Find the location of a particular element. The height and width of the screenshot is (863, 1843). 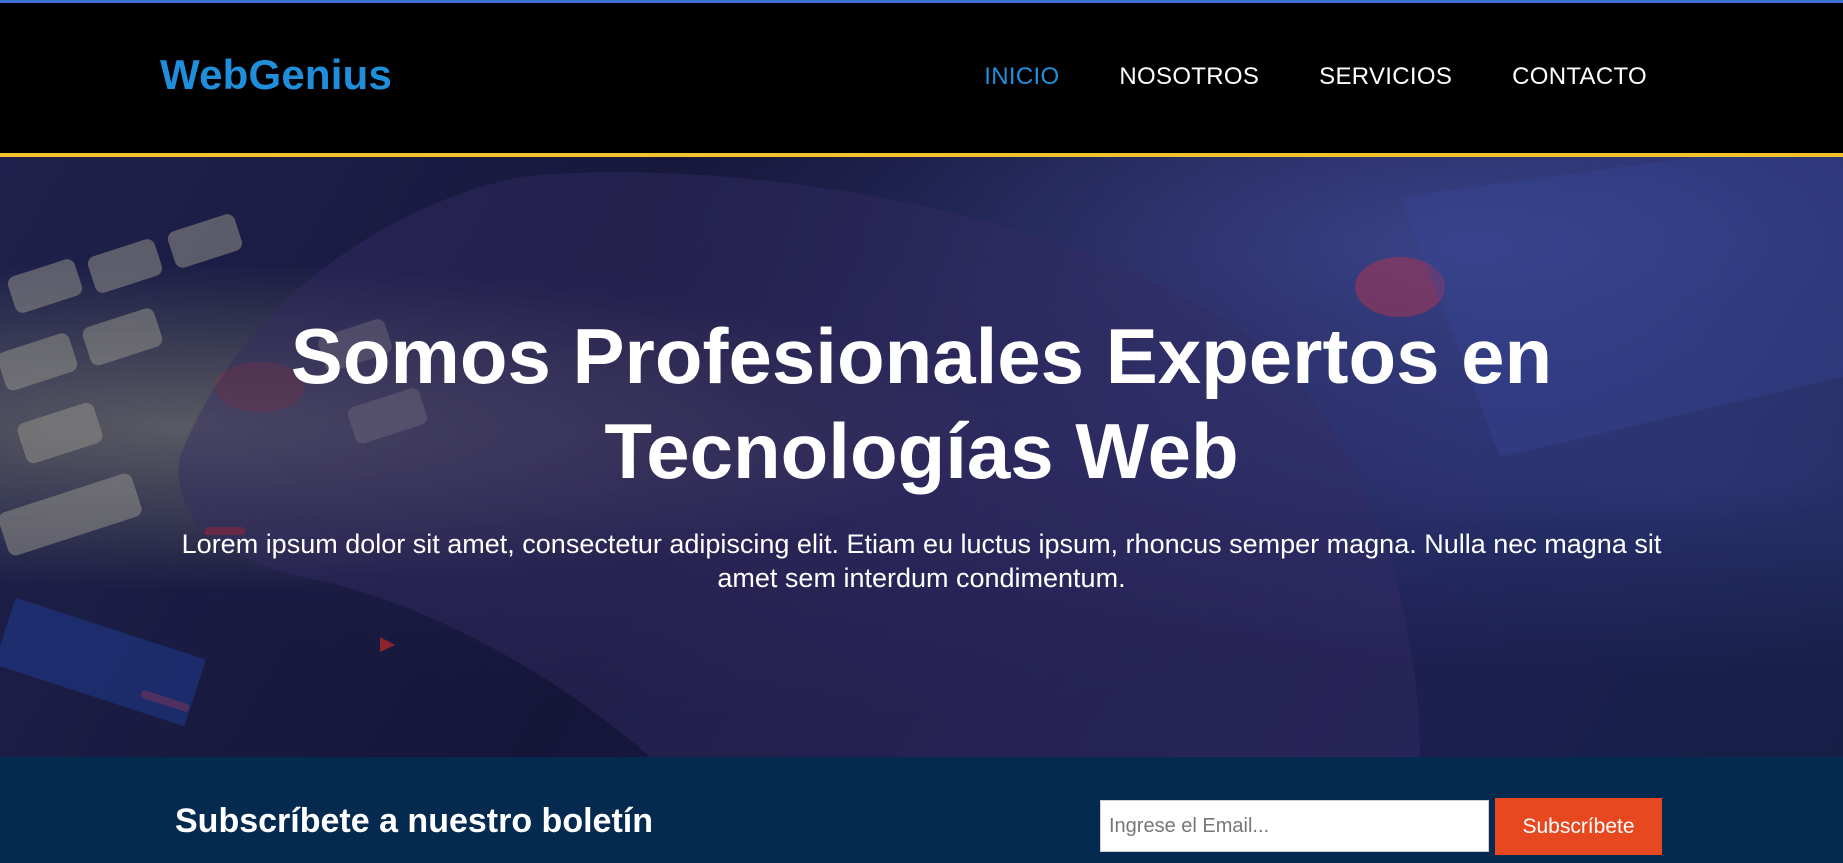

newsletter-title: Subscríbete a nuestro boletín is located at coordinates (414, 821).